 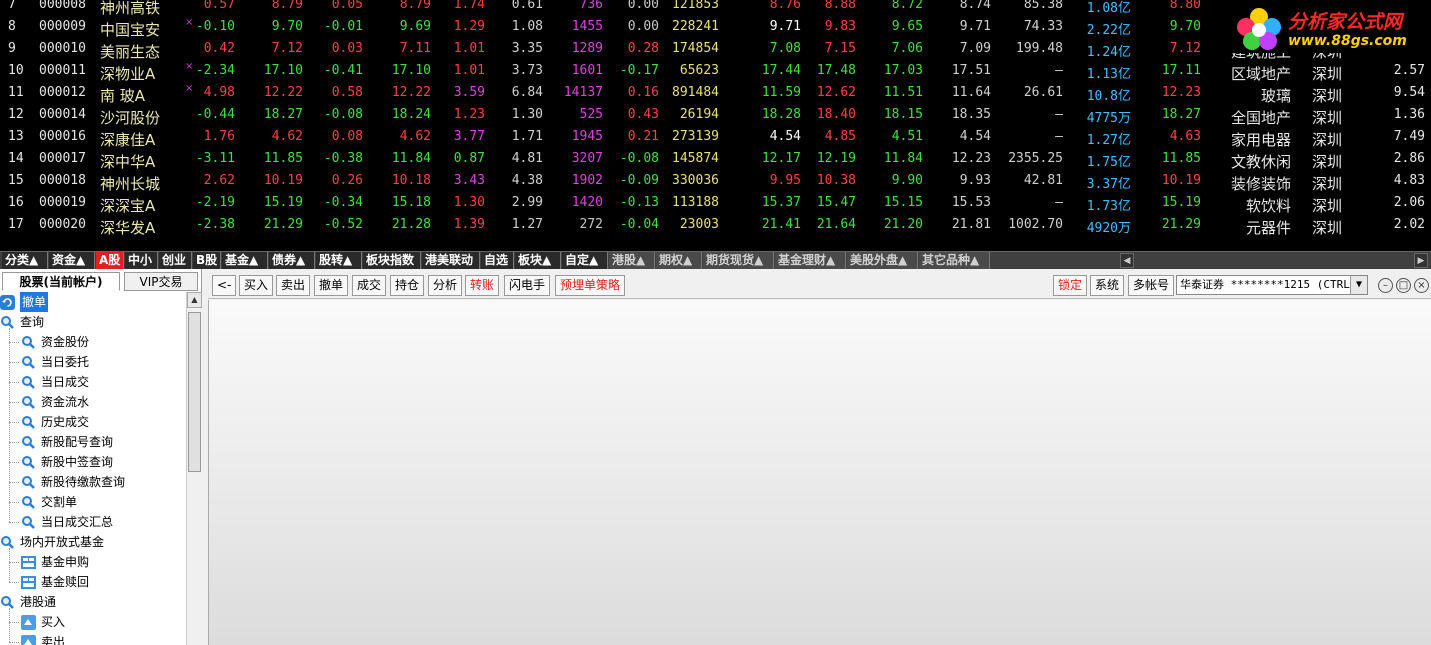 What do you see at coordinates (1260, 184) in the screenshot?
I see `quote-cell-ind: 装修装饰` at bounding box center [1260, 184].